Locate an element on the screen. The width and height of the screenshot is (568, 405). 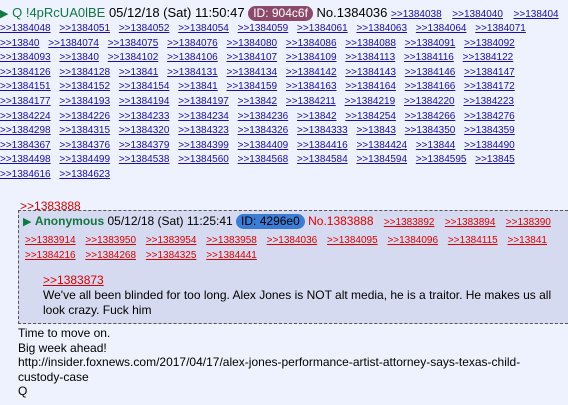
reply-link: >>1384159 is located at coordinates (252, 86).